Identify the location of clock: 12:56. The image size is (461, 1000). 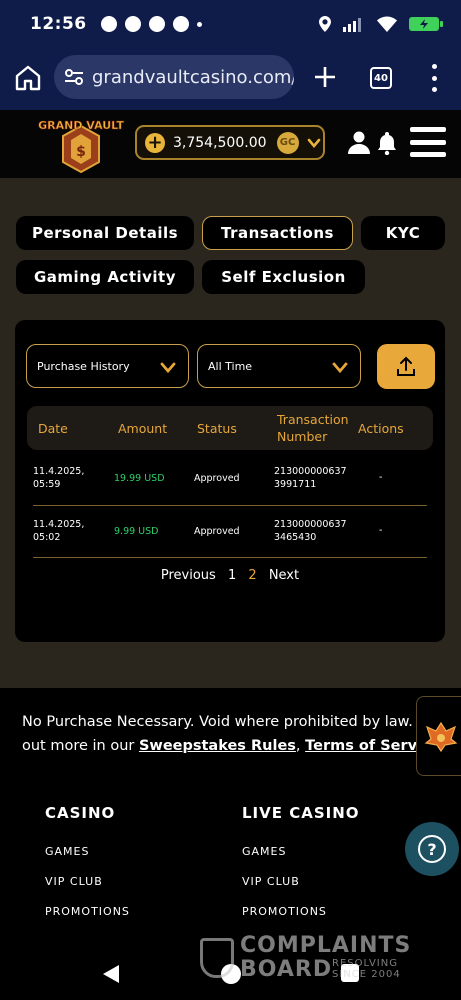
(58, 24).